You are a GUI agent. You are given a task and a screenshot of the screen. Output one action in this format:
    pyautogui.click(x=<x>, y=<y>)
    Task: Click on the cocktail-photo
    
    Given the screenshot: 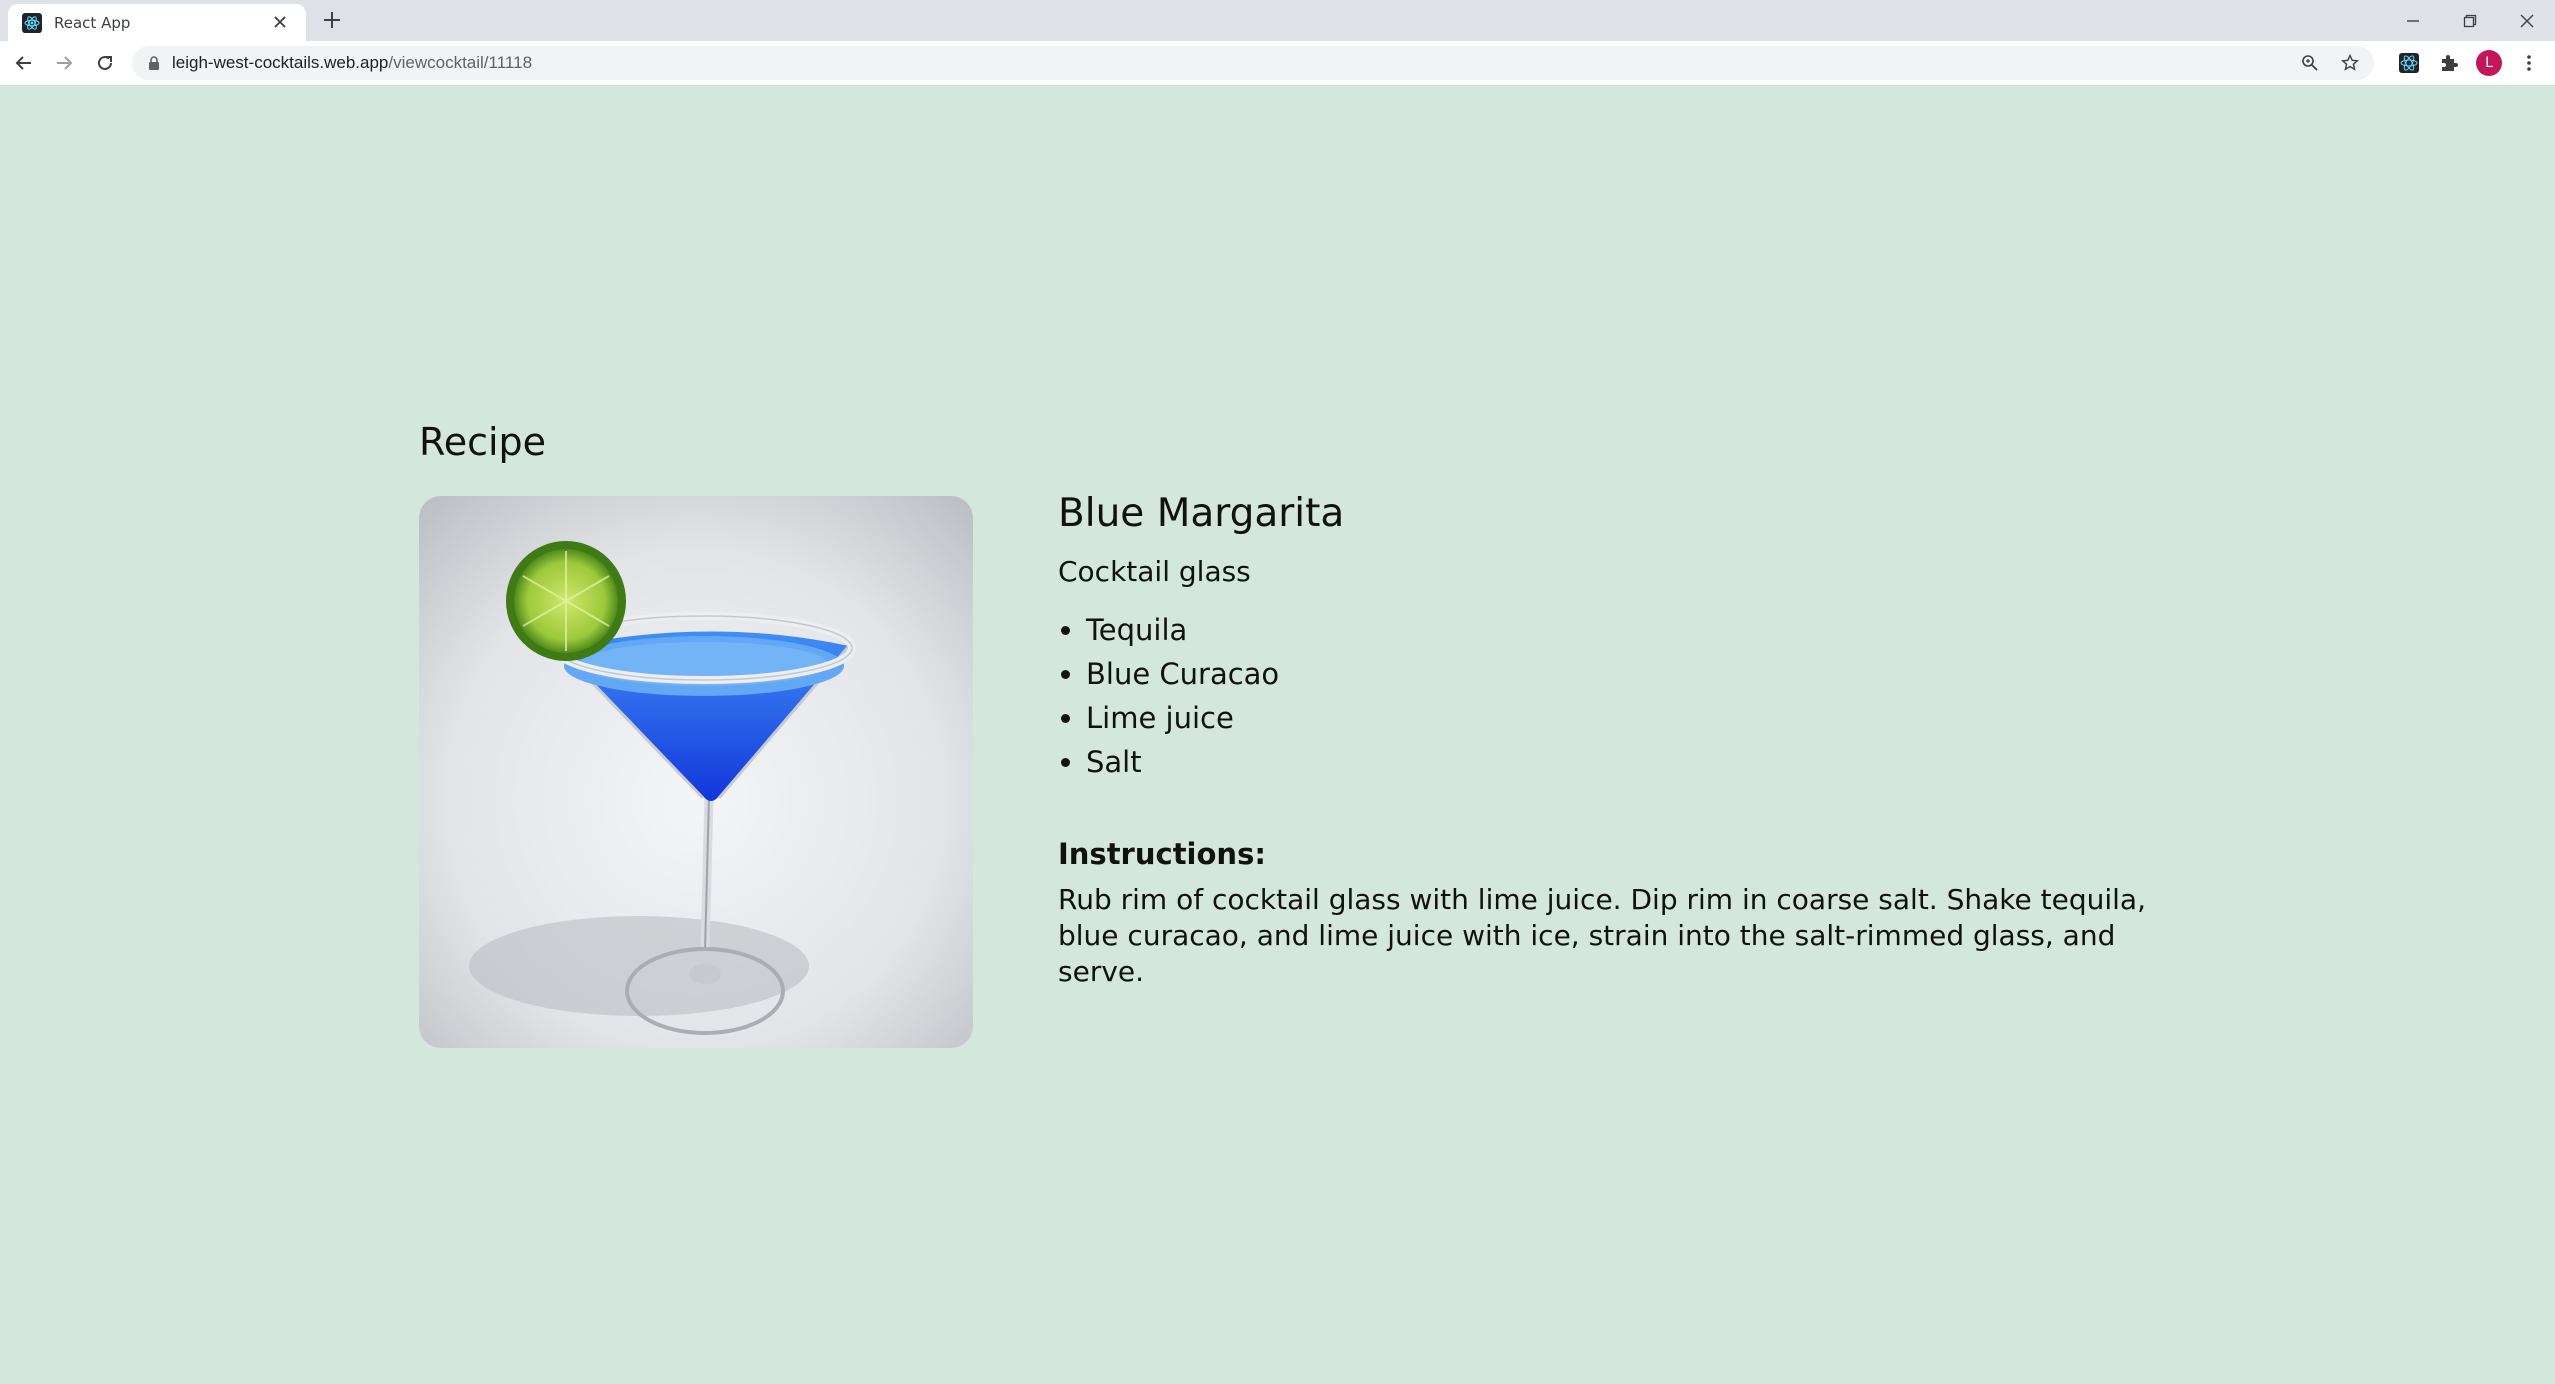 What is the action you would take?
    pyautogui.click(x=696, y=772)
    